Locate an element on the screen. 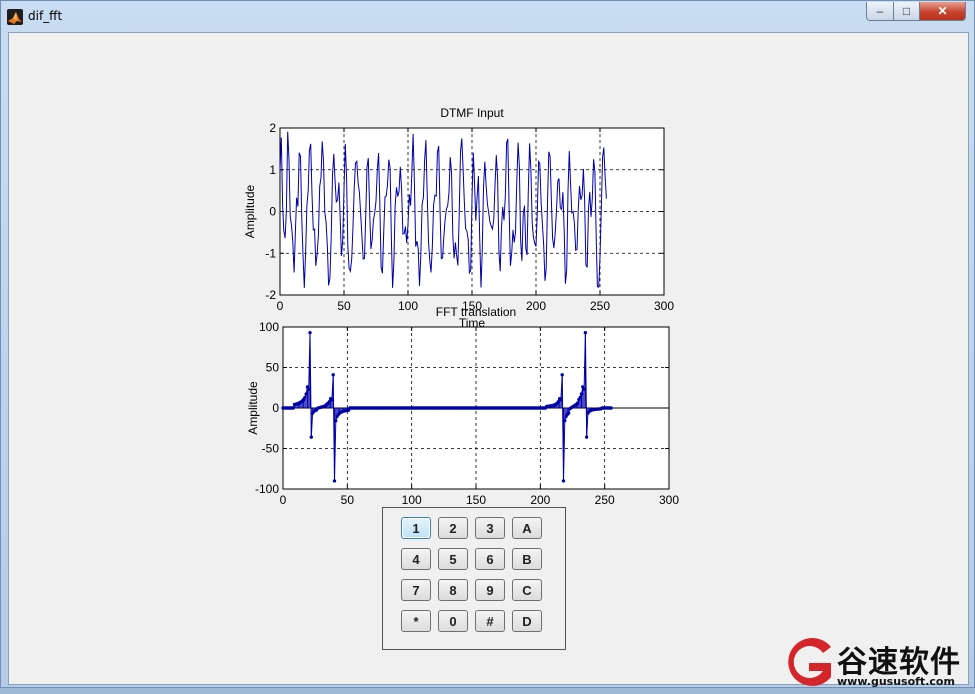 The image size is (975, 694). key-button-star: * is located at coordinates (416, 621).